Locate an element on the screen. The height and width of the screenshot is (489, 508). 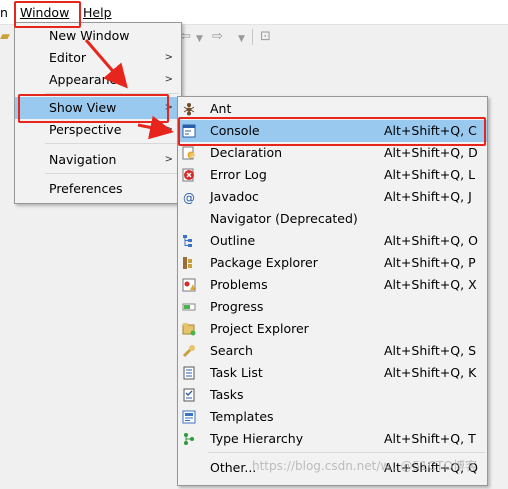
annotation-arrows is located at coordinates (129, 89).